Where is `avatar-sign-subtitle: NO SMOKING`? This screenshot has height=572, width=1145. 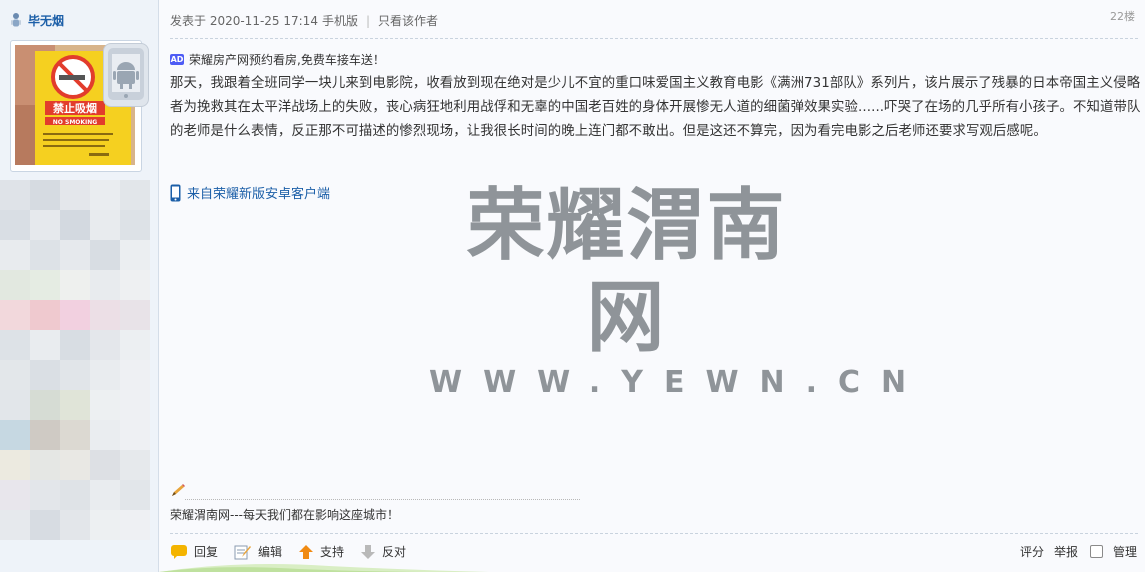
avatar-sign-subtitle: NO SMOKING is located at coordinates (75, 122).